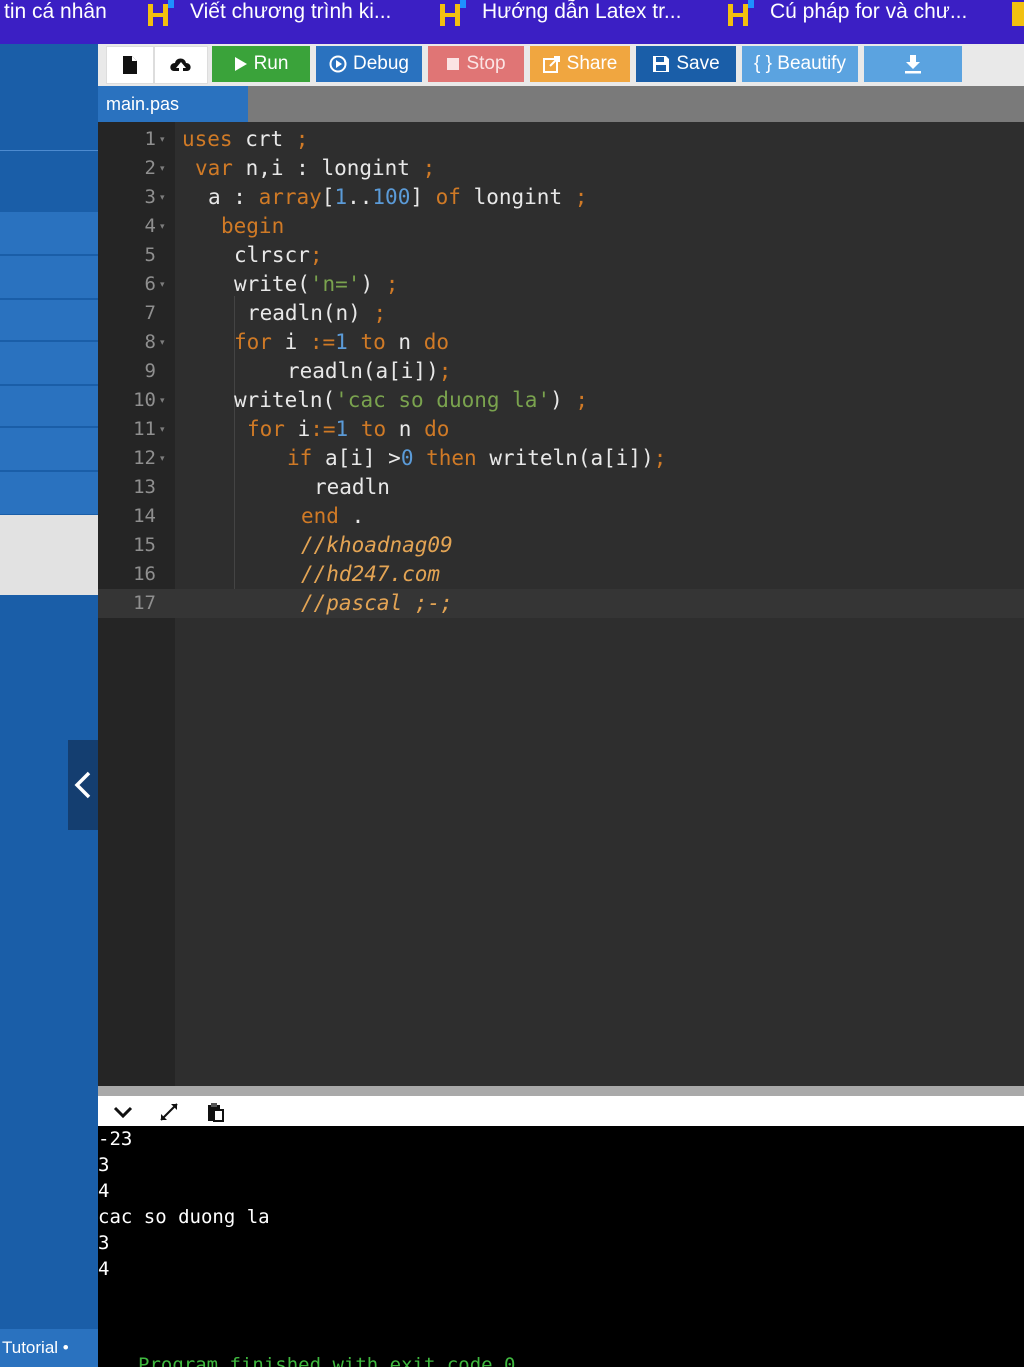  Describe the element at coordinates (253, 342) in the screenshot. I see `token: for` at that location.